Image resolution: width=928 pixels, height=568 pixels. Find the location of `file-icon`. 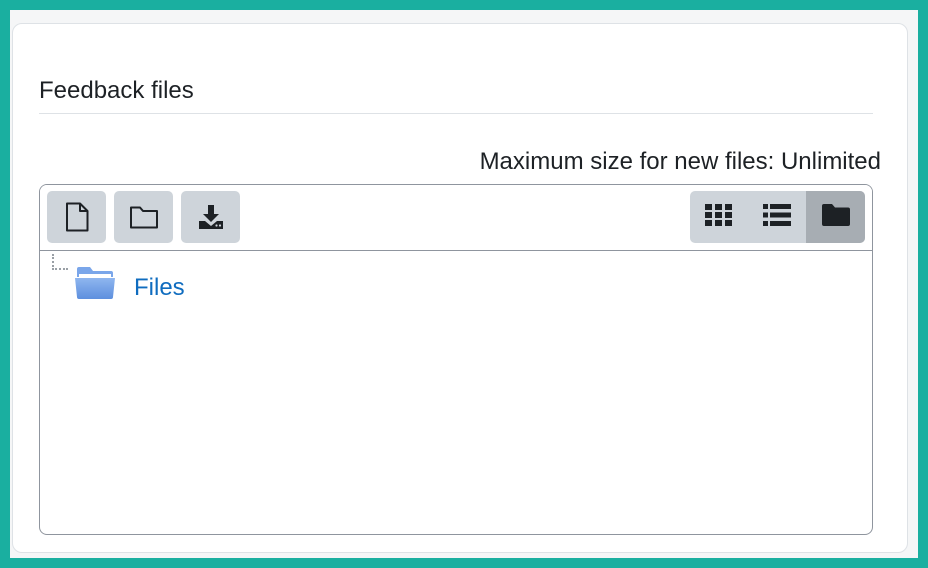

file-icon is located at coordinates (77, 217).